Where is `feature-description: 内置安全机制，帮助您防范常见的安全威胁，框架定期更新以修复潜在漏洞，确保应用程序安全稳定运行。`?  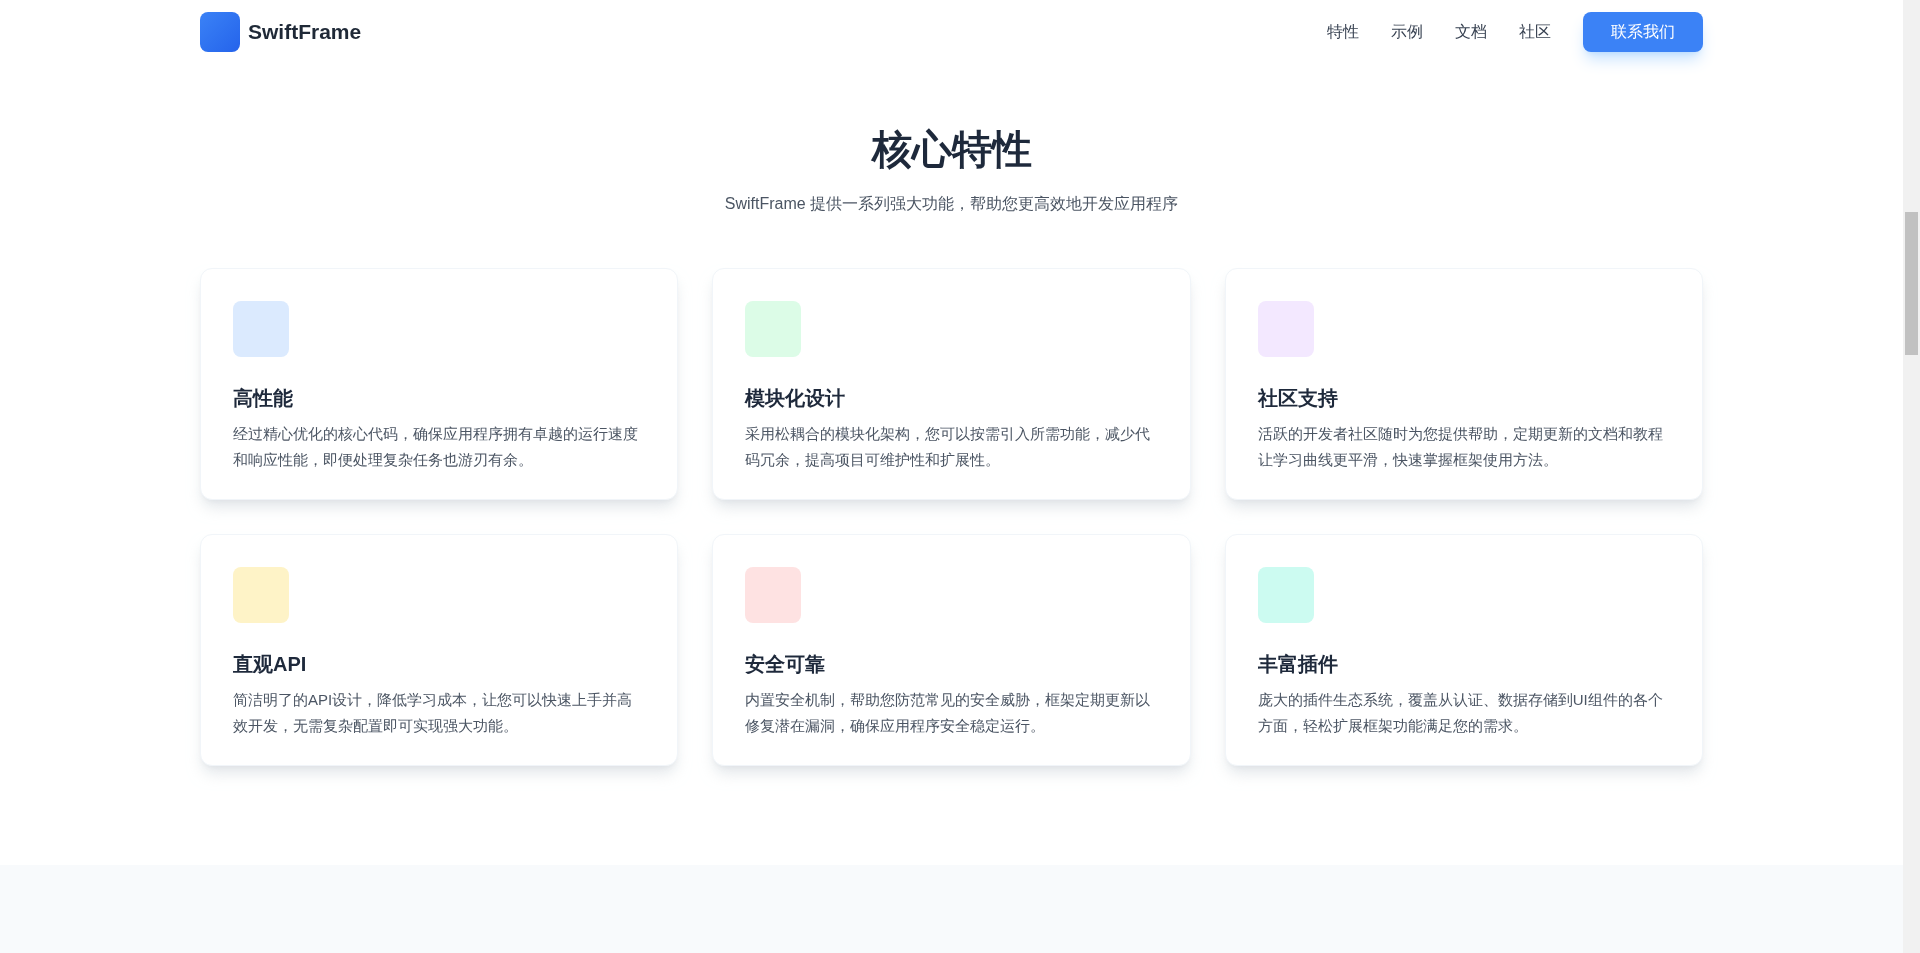 feature-description: 内置安全机制，帮助您防范常见的安全威胁，框架定期更新以修复潜在漏洞，确保应用程序安全稳定运行。 is located at coordinates (948, 713).